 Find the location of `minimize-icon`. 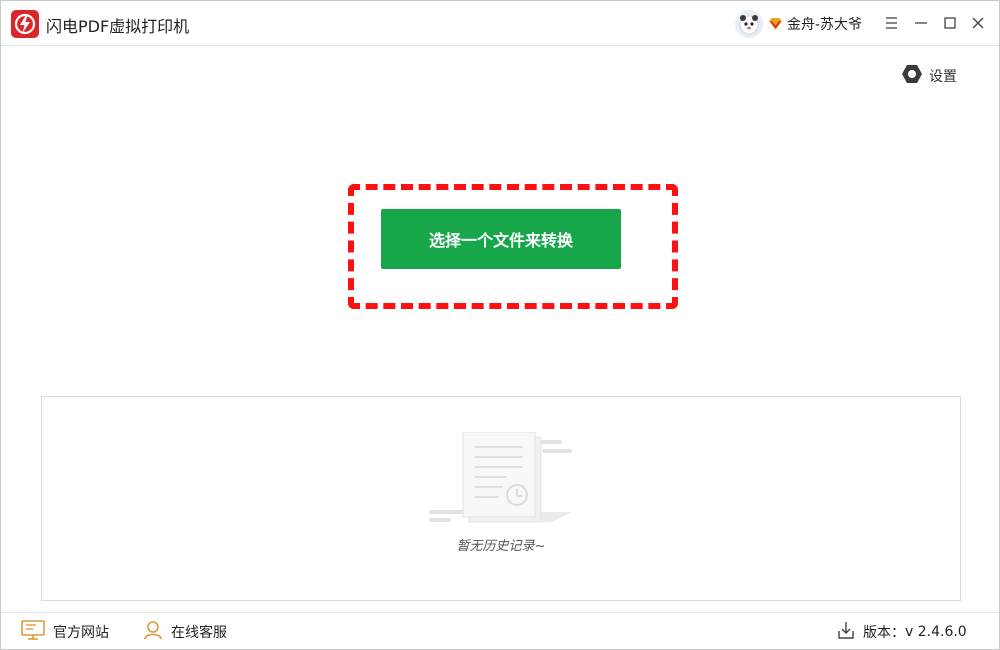

minimize-icon is located at coordinates (921, 23).